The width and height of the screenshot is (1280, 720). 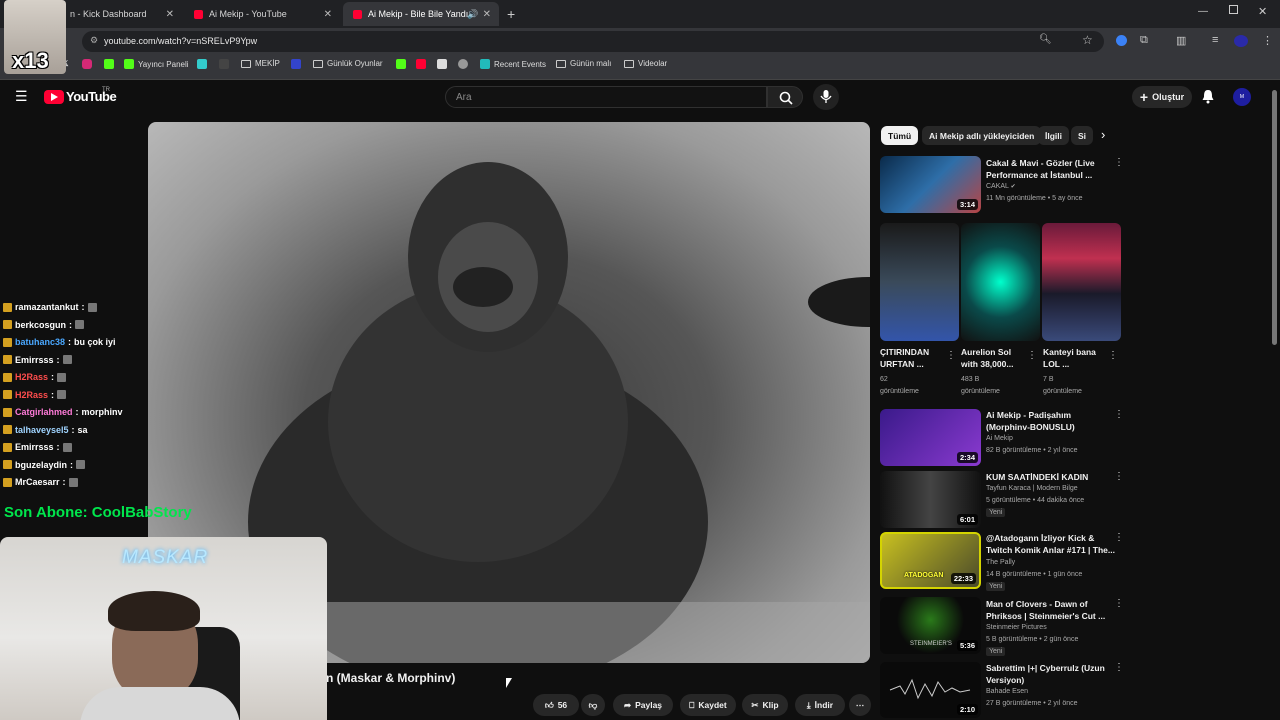 I want to click on download-button: ⤓ İndir, so click(x=820, y=705).